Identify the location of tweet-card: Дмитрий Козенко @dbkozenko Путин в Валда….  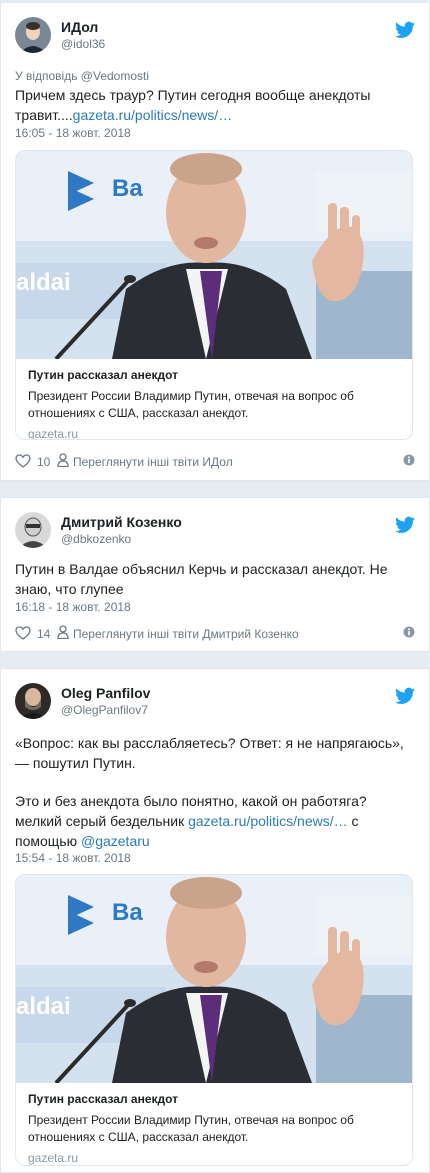
(215, 574).